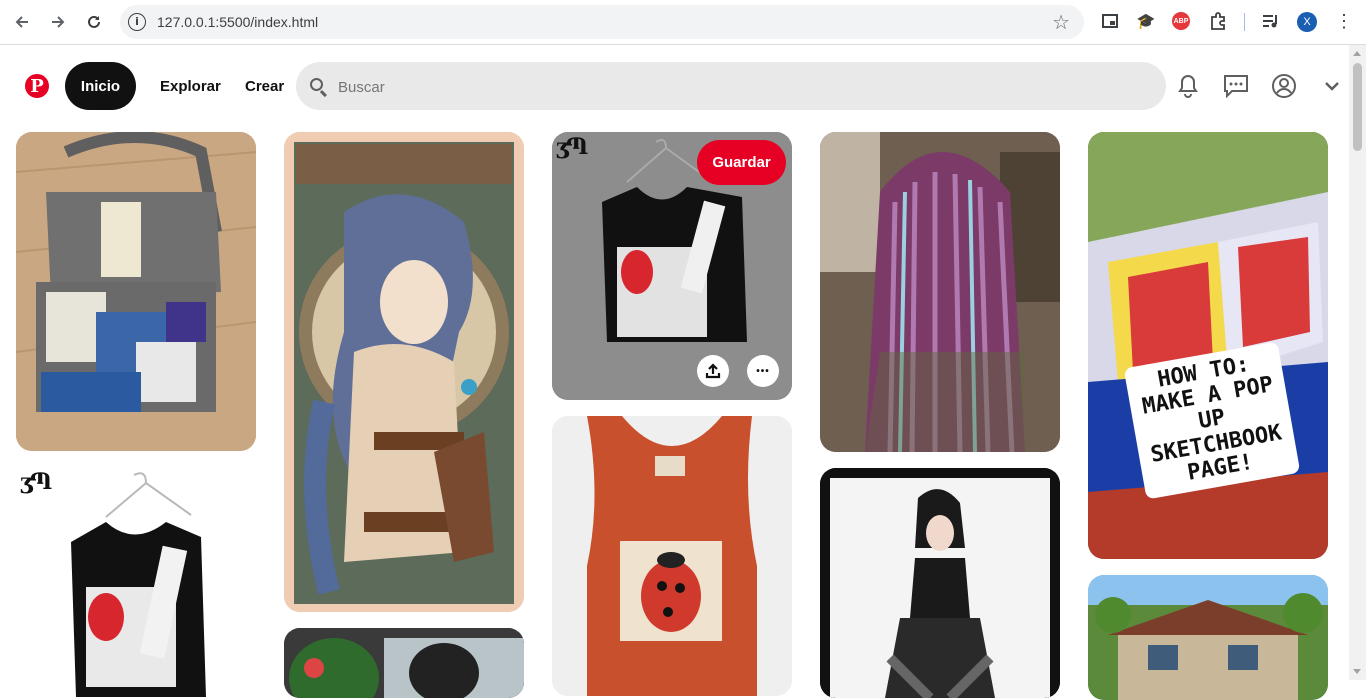 The image size is (1366, 700). Describe the element at coordinates (1244, 22) in the screenshot. I see `toolbar-divider` at that location.